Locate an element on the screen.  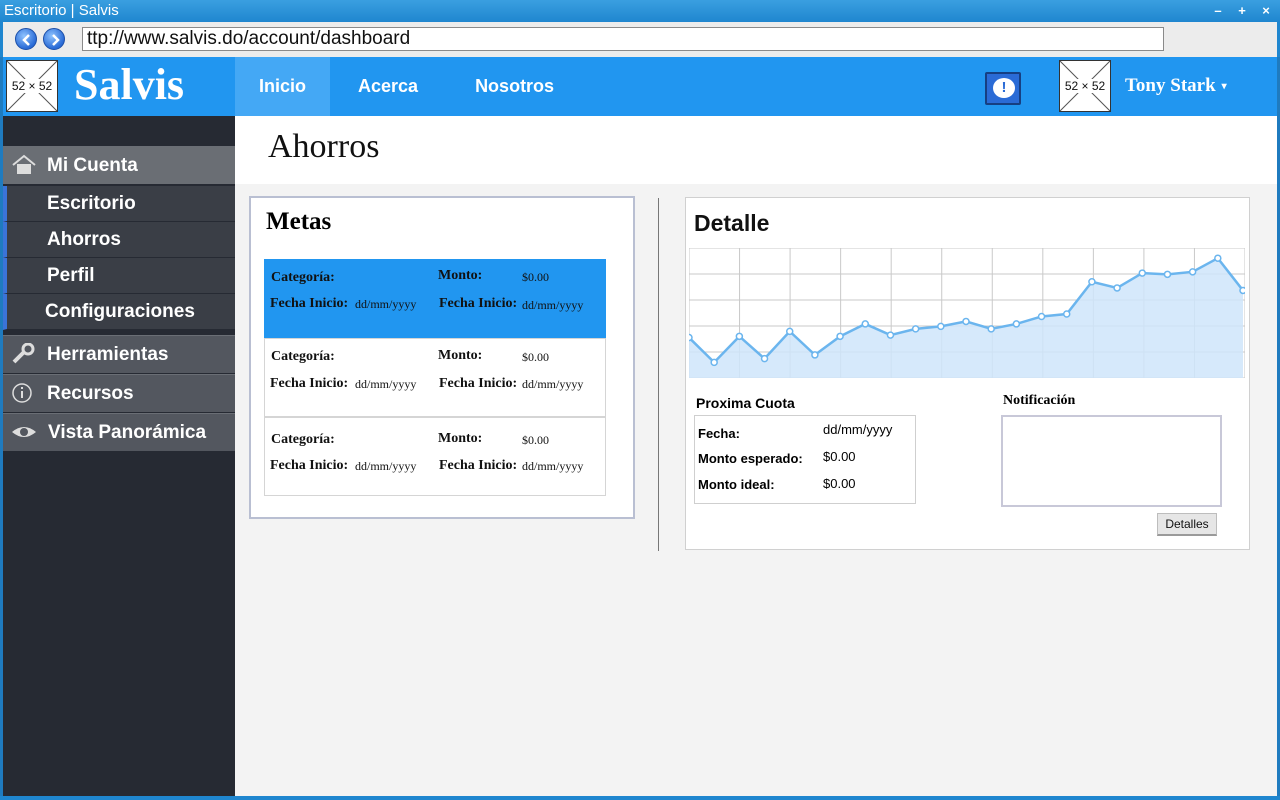
fecha-value: dd/mm/yyyy is located at coordinates (858, 429).